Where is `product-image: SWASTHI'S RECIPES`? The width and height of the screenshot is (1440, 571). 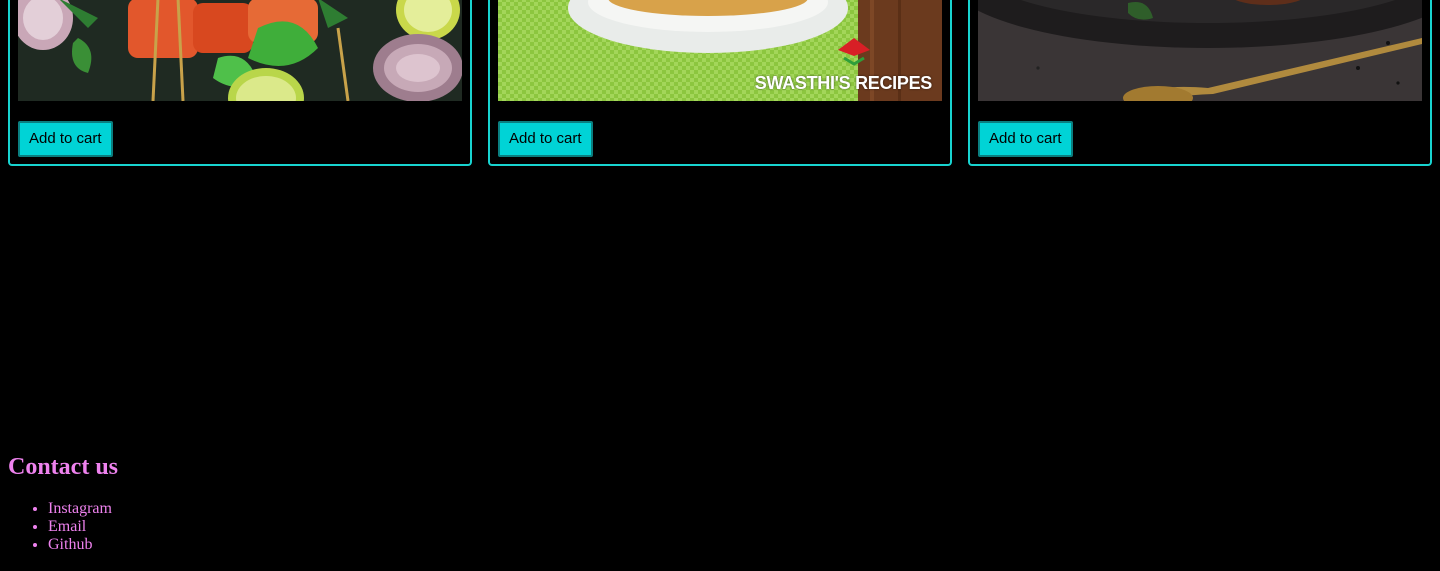
product-image: SWASTHI'S RECIPES is located at coordinates (720, 50).